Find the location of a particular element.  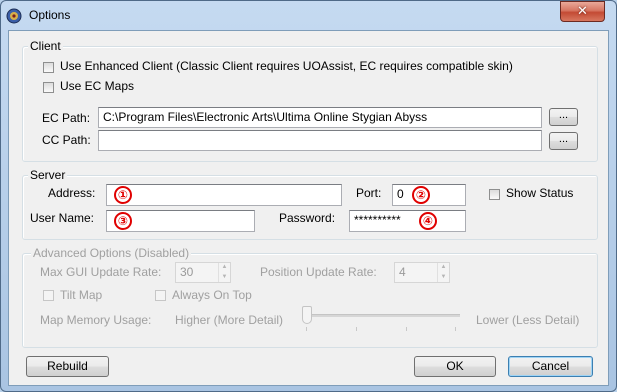

memory-low-label: Higher (More Detail) is located at coordinates (229, 320).